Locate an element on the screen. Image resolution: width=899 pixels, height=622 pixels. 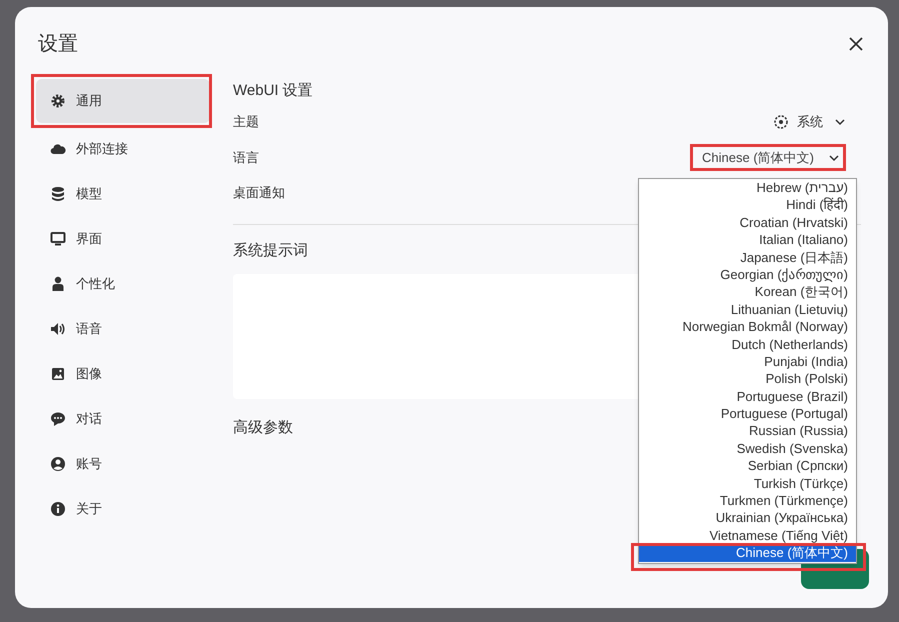
language-option: Georgian (ქართული) is located at coordinates (747, 275).